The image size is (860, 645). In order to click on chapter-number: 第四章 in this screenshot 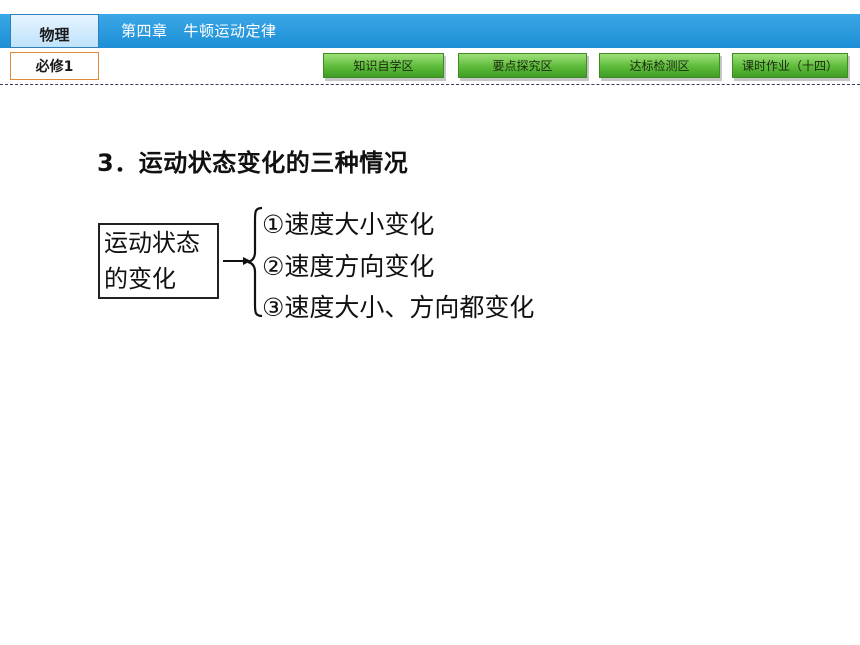, I will do `click(144, 31)`.